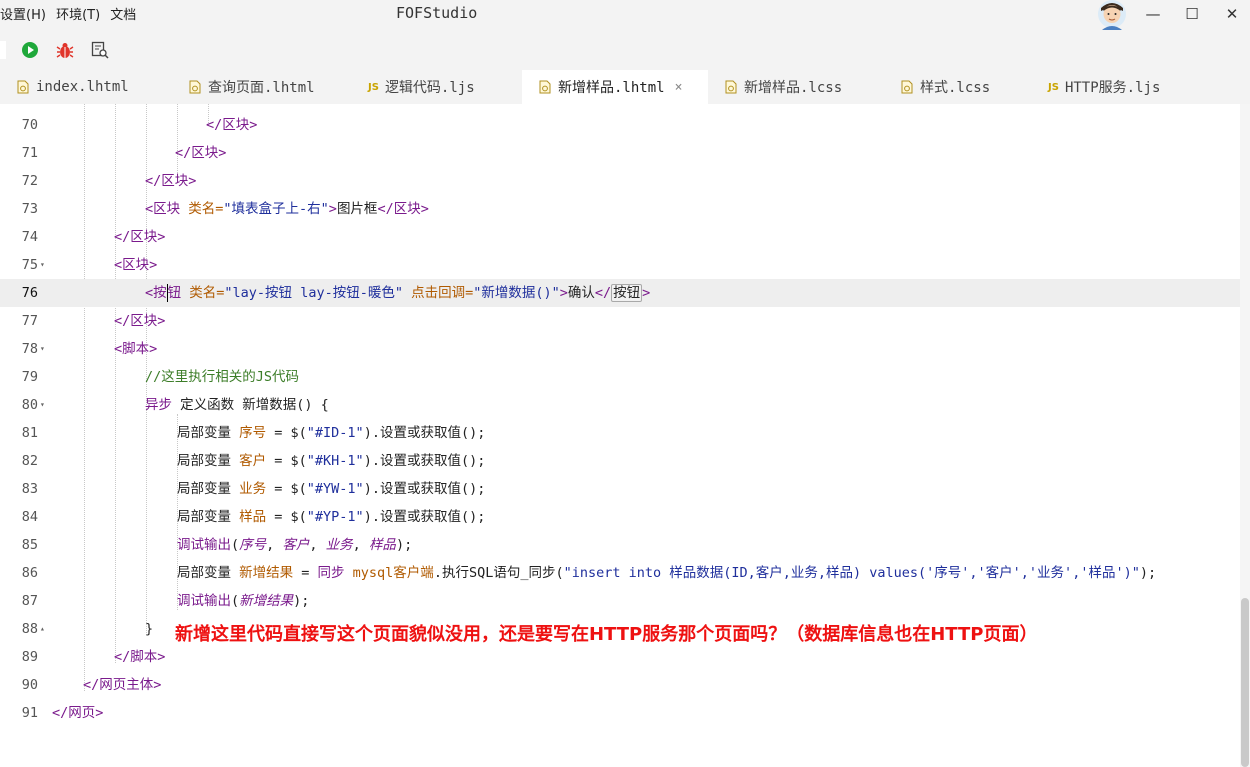  Describe the element at coordinates (178, 293) in the screenshot. I see `code-token: 钮` at that location.